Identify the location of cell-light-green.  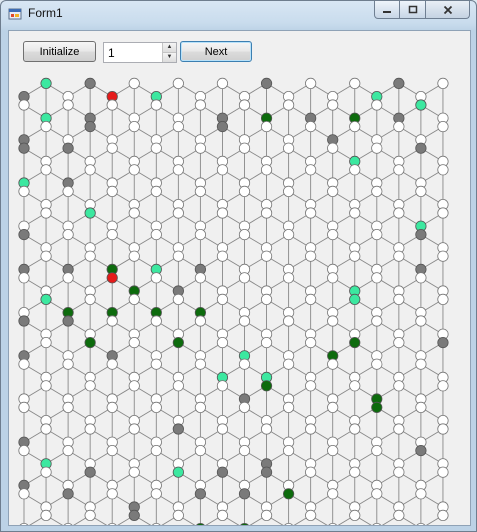
(46, 299).